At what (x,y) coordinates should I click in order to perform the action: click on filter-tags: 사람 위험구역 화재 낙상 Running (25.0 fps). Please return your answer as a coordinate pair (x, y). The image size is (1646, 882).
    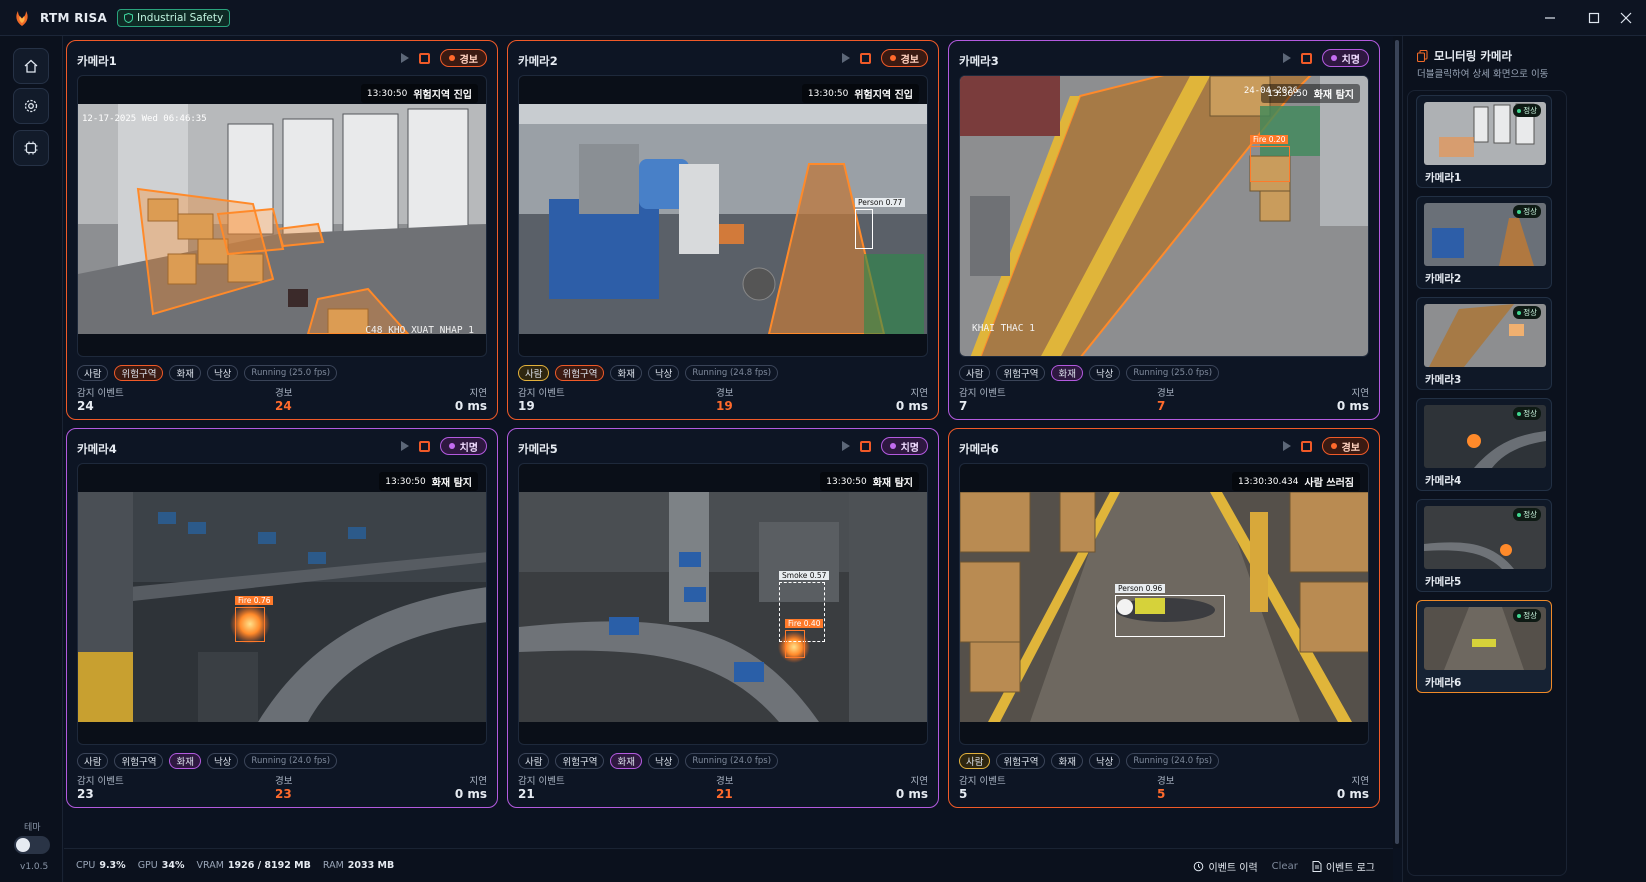
    Looking at the image, I should click on (1089, 373).